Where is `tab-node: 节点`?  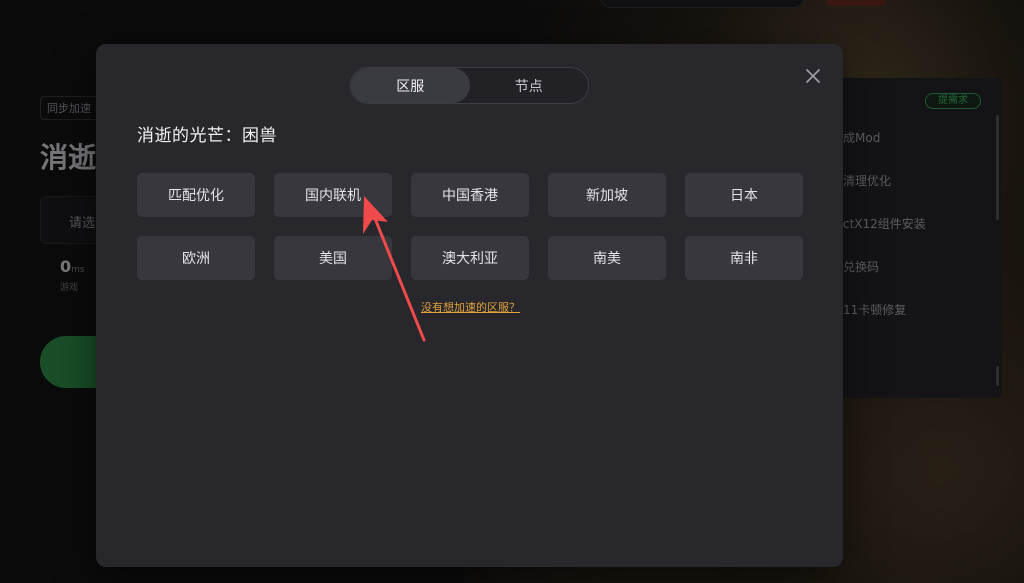 tab-node: 节点 is located at coordinates (529, 85).